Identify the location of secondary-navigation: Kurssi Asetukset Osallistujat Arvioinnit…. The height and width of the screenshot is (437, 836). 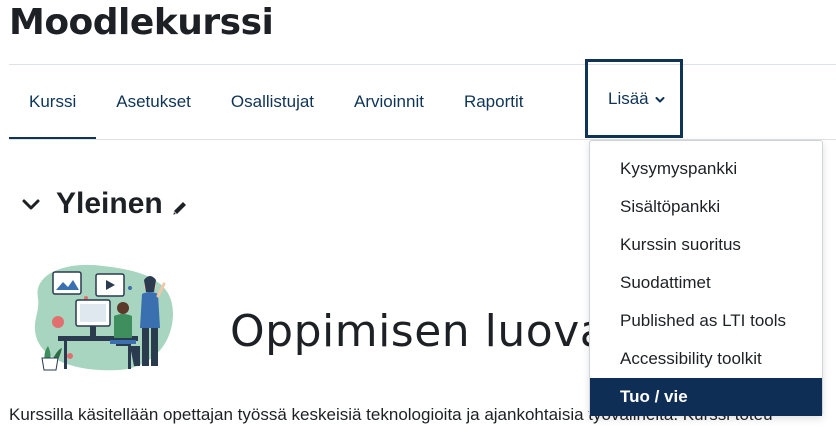
(276, 102).